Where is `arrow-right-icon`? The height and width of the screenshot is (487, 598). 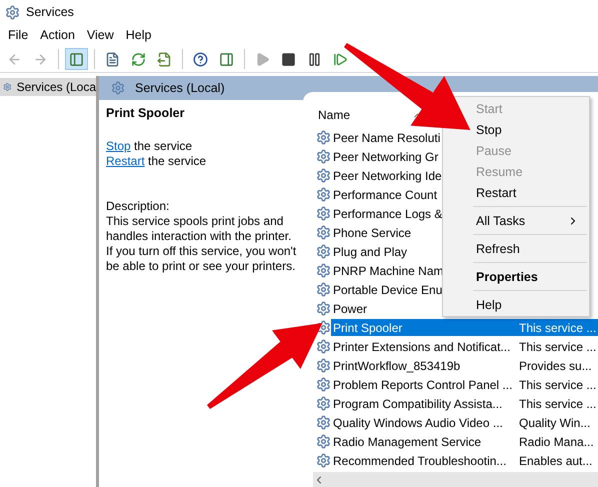
arrow-right-icon is located at coordinates (40, 59).